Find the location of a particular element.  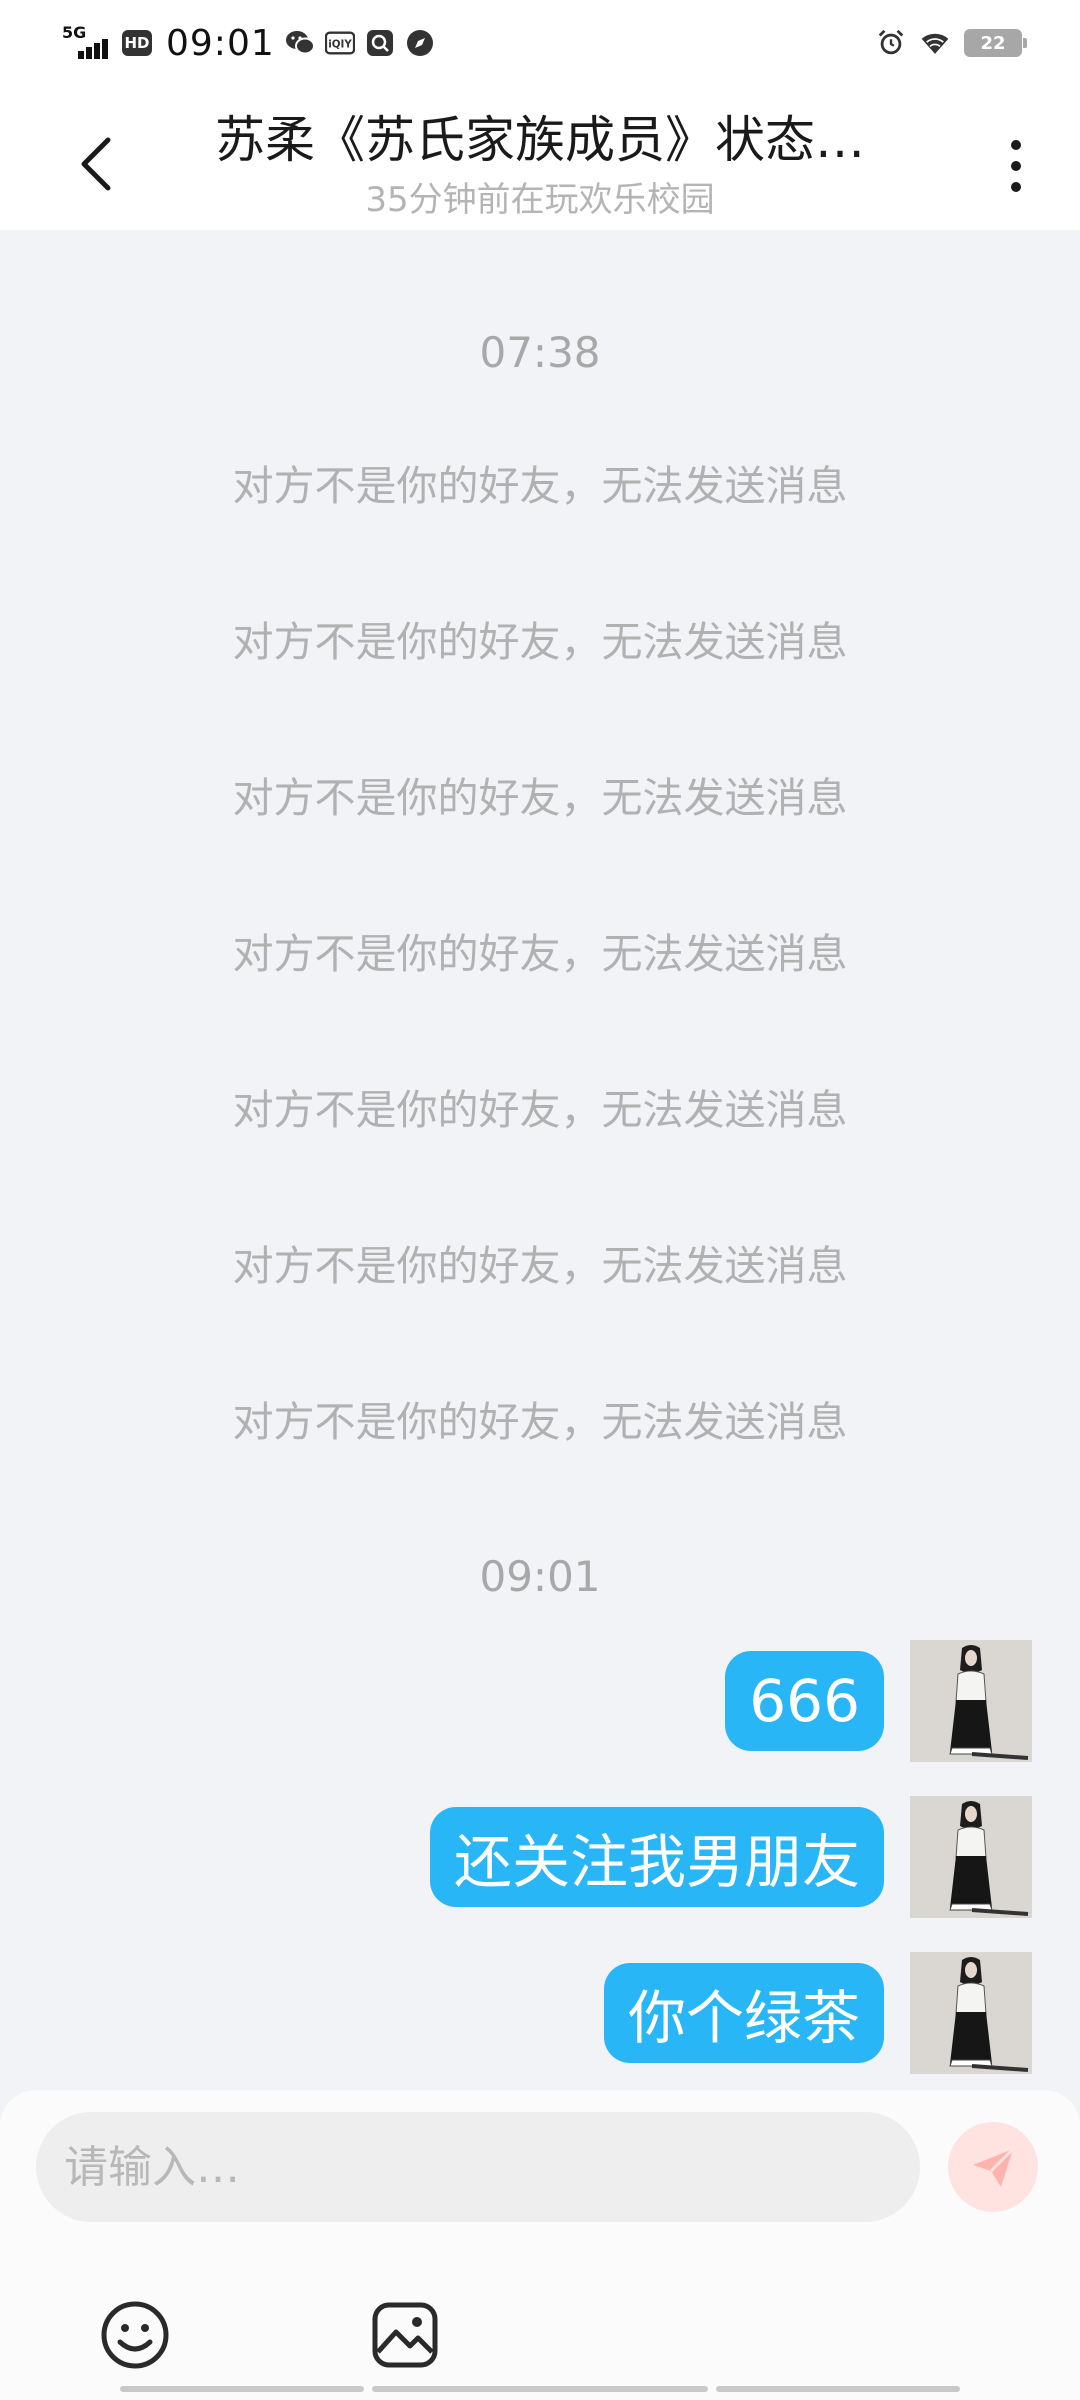

alarm-icon is located at coordinates (891, 43).